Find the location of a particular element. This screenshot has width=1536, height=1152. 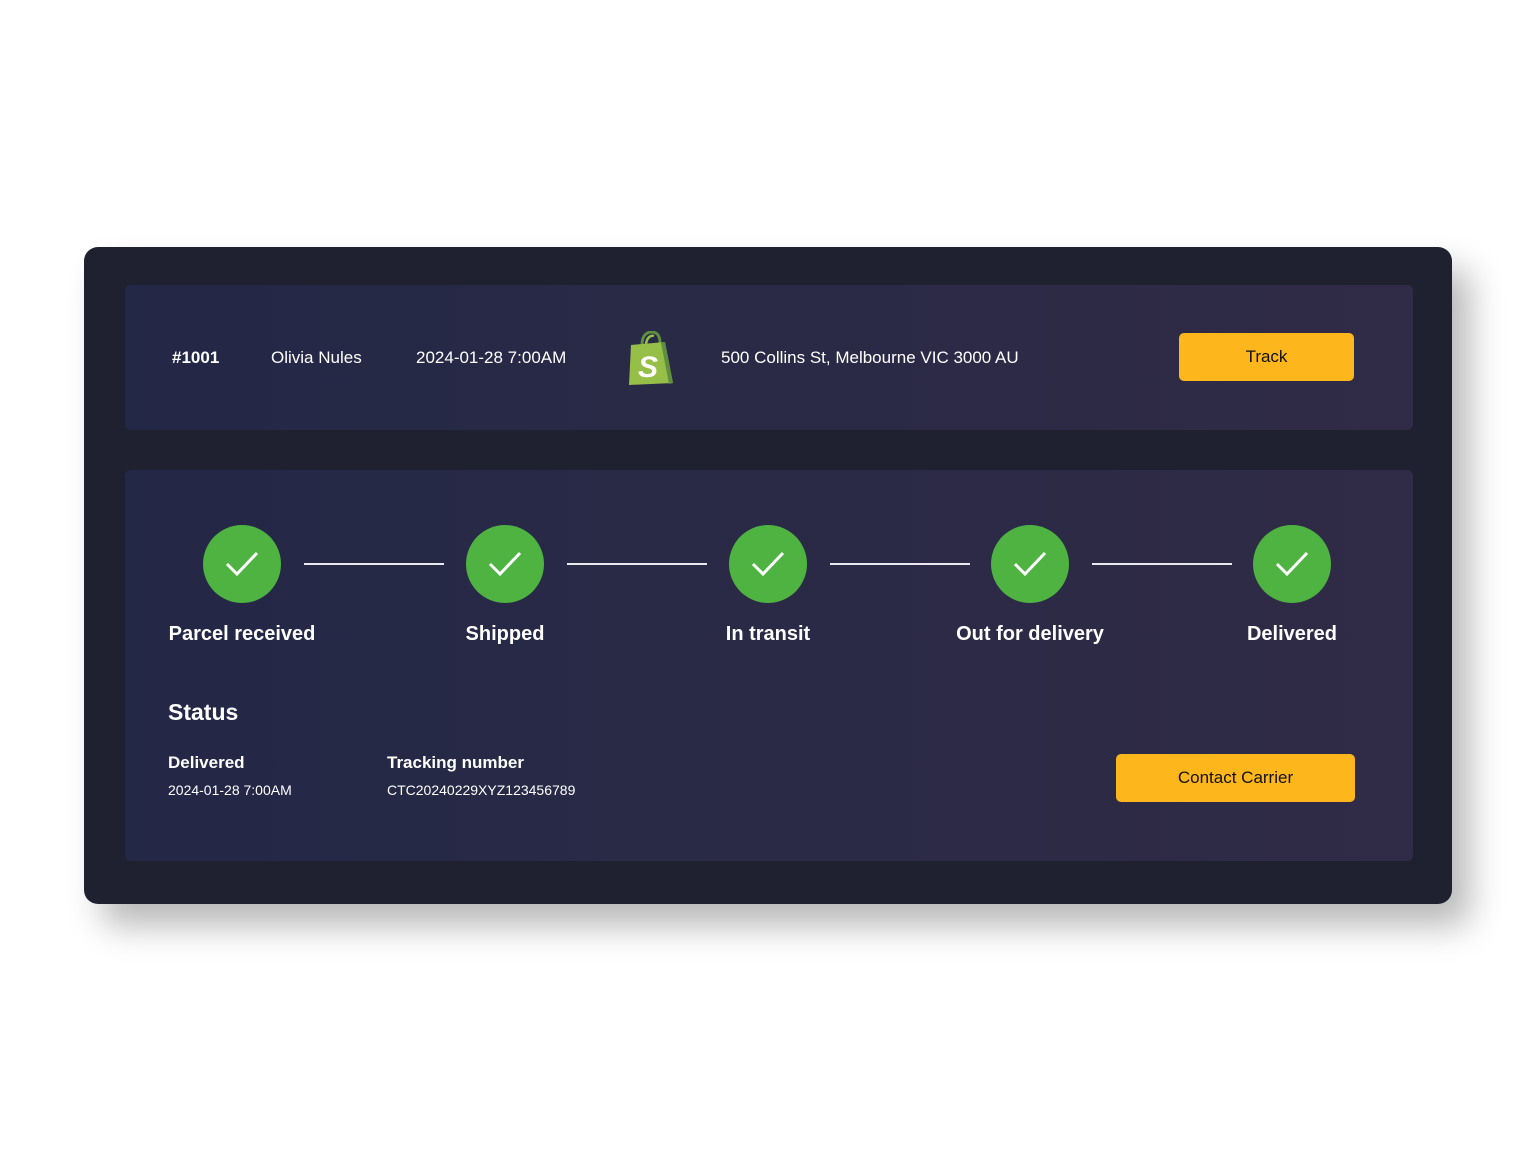

step-delivered: Delivered is located at coordinates (1292, 585).